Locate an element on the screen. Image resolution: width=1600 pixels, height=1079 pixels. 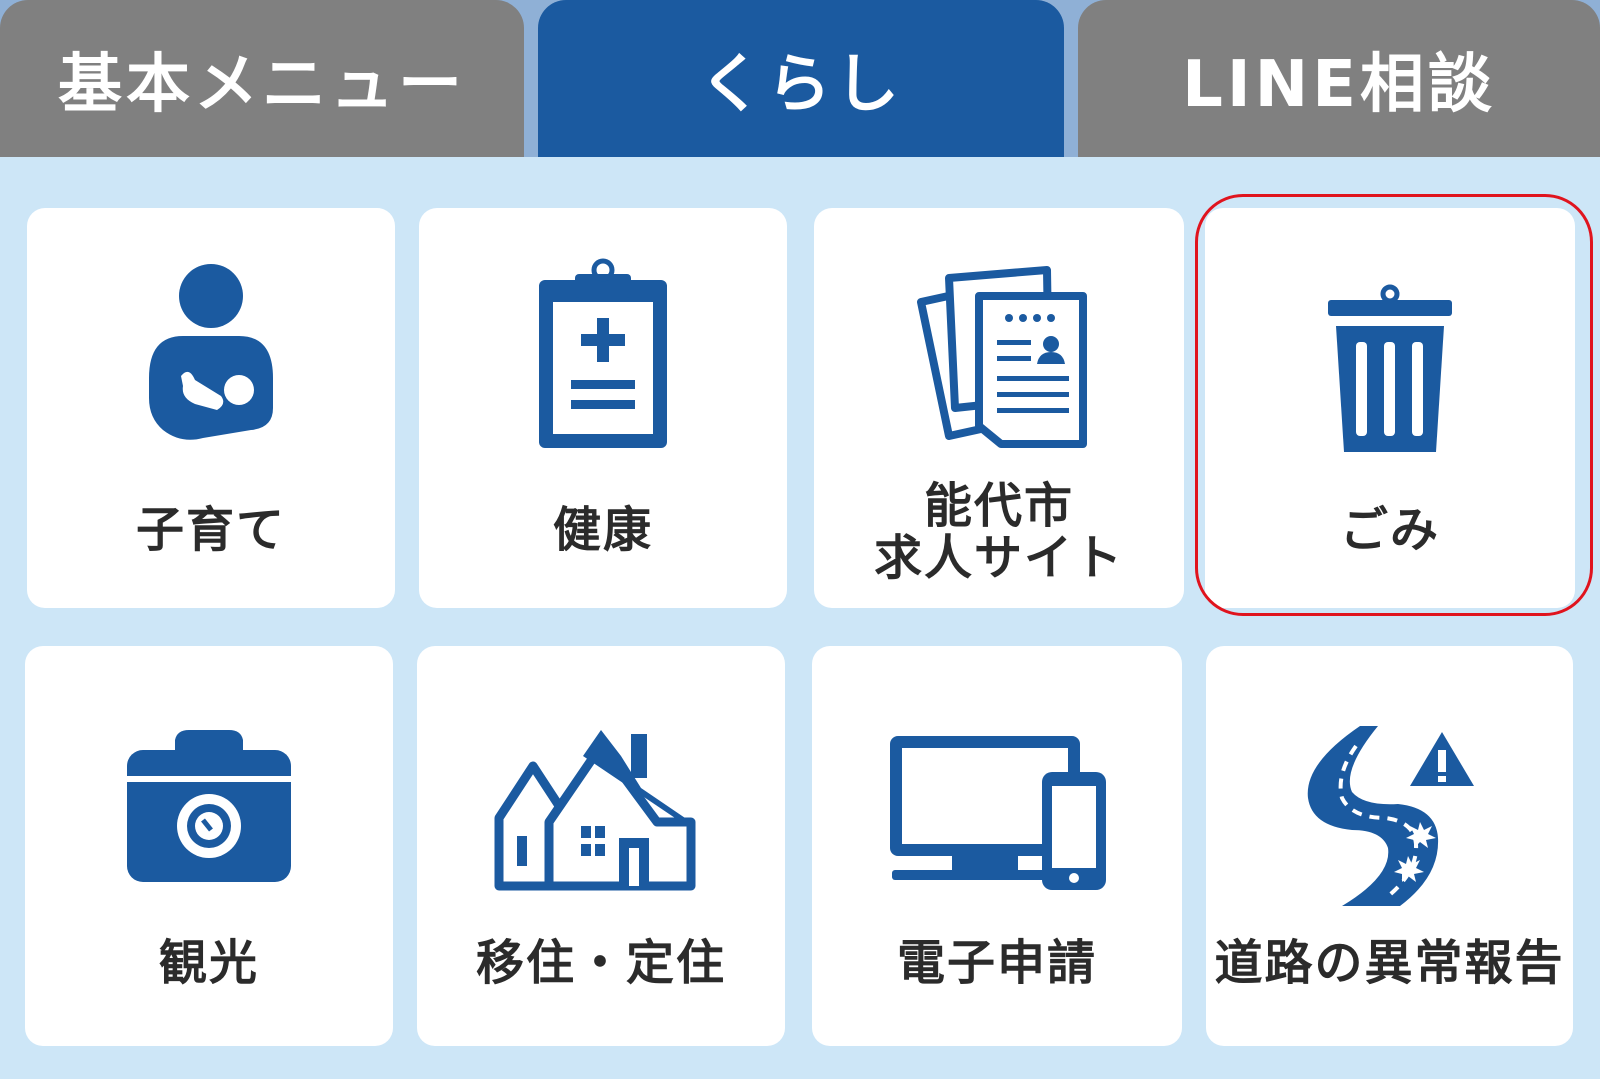
tab-basic-menu: 基本メニュー is located at coordinates (262, 78).